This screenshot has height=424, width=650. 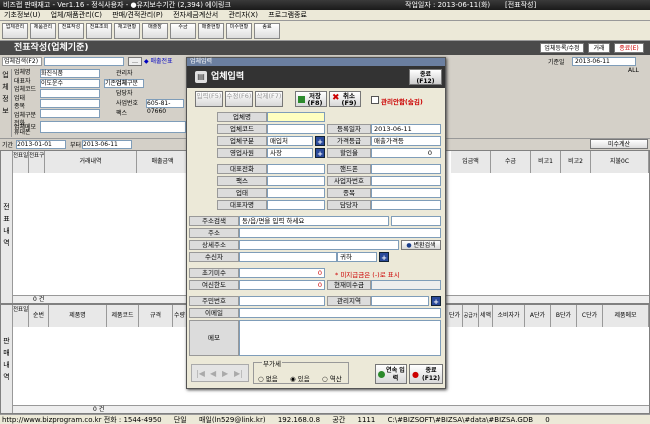 What do you see at coordinates (406, 205) in the screenshot?
I see `manager-input` at bounding box center [406, 205].